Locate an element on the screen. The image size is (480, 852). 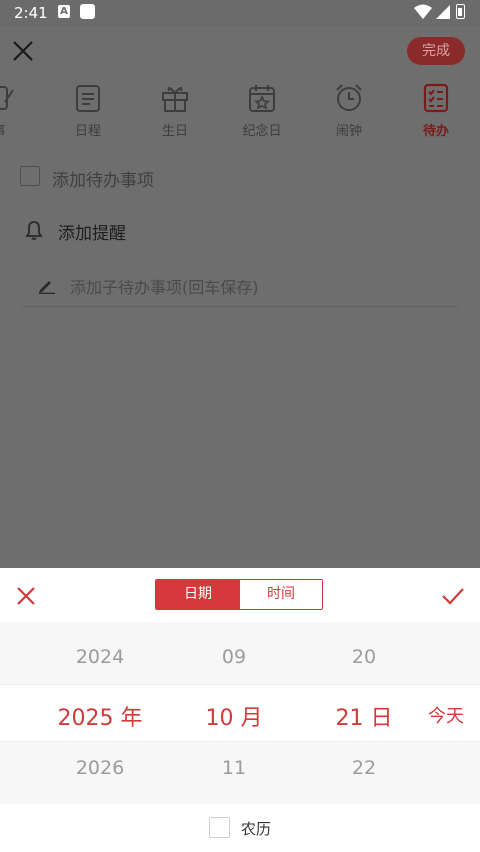
category-tab-schedule: 日程 is located at coordinates (88, 110).